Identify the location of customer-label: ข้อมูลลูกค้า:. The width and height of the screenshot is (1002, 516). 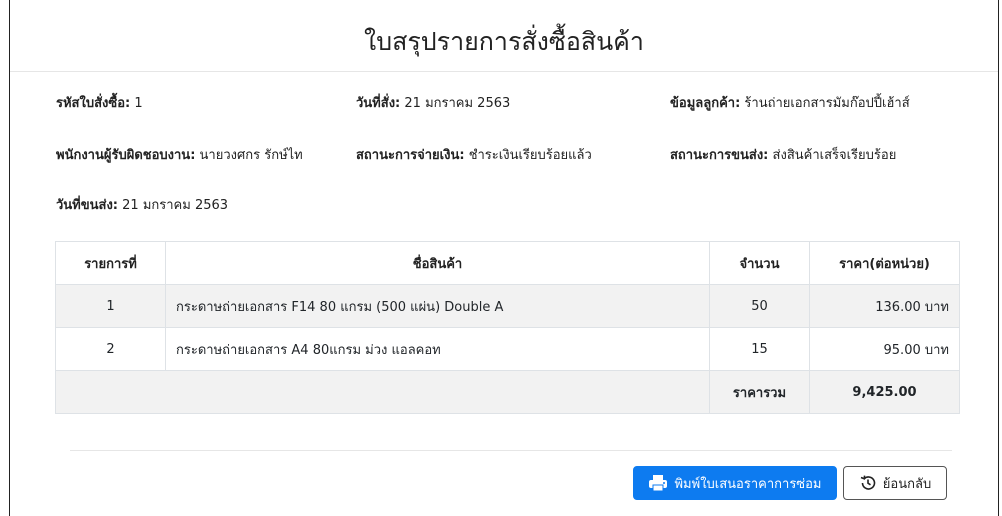
(705, 103).